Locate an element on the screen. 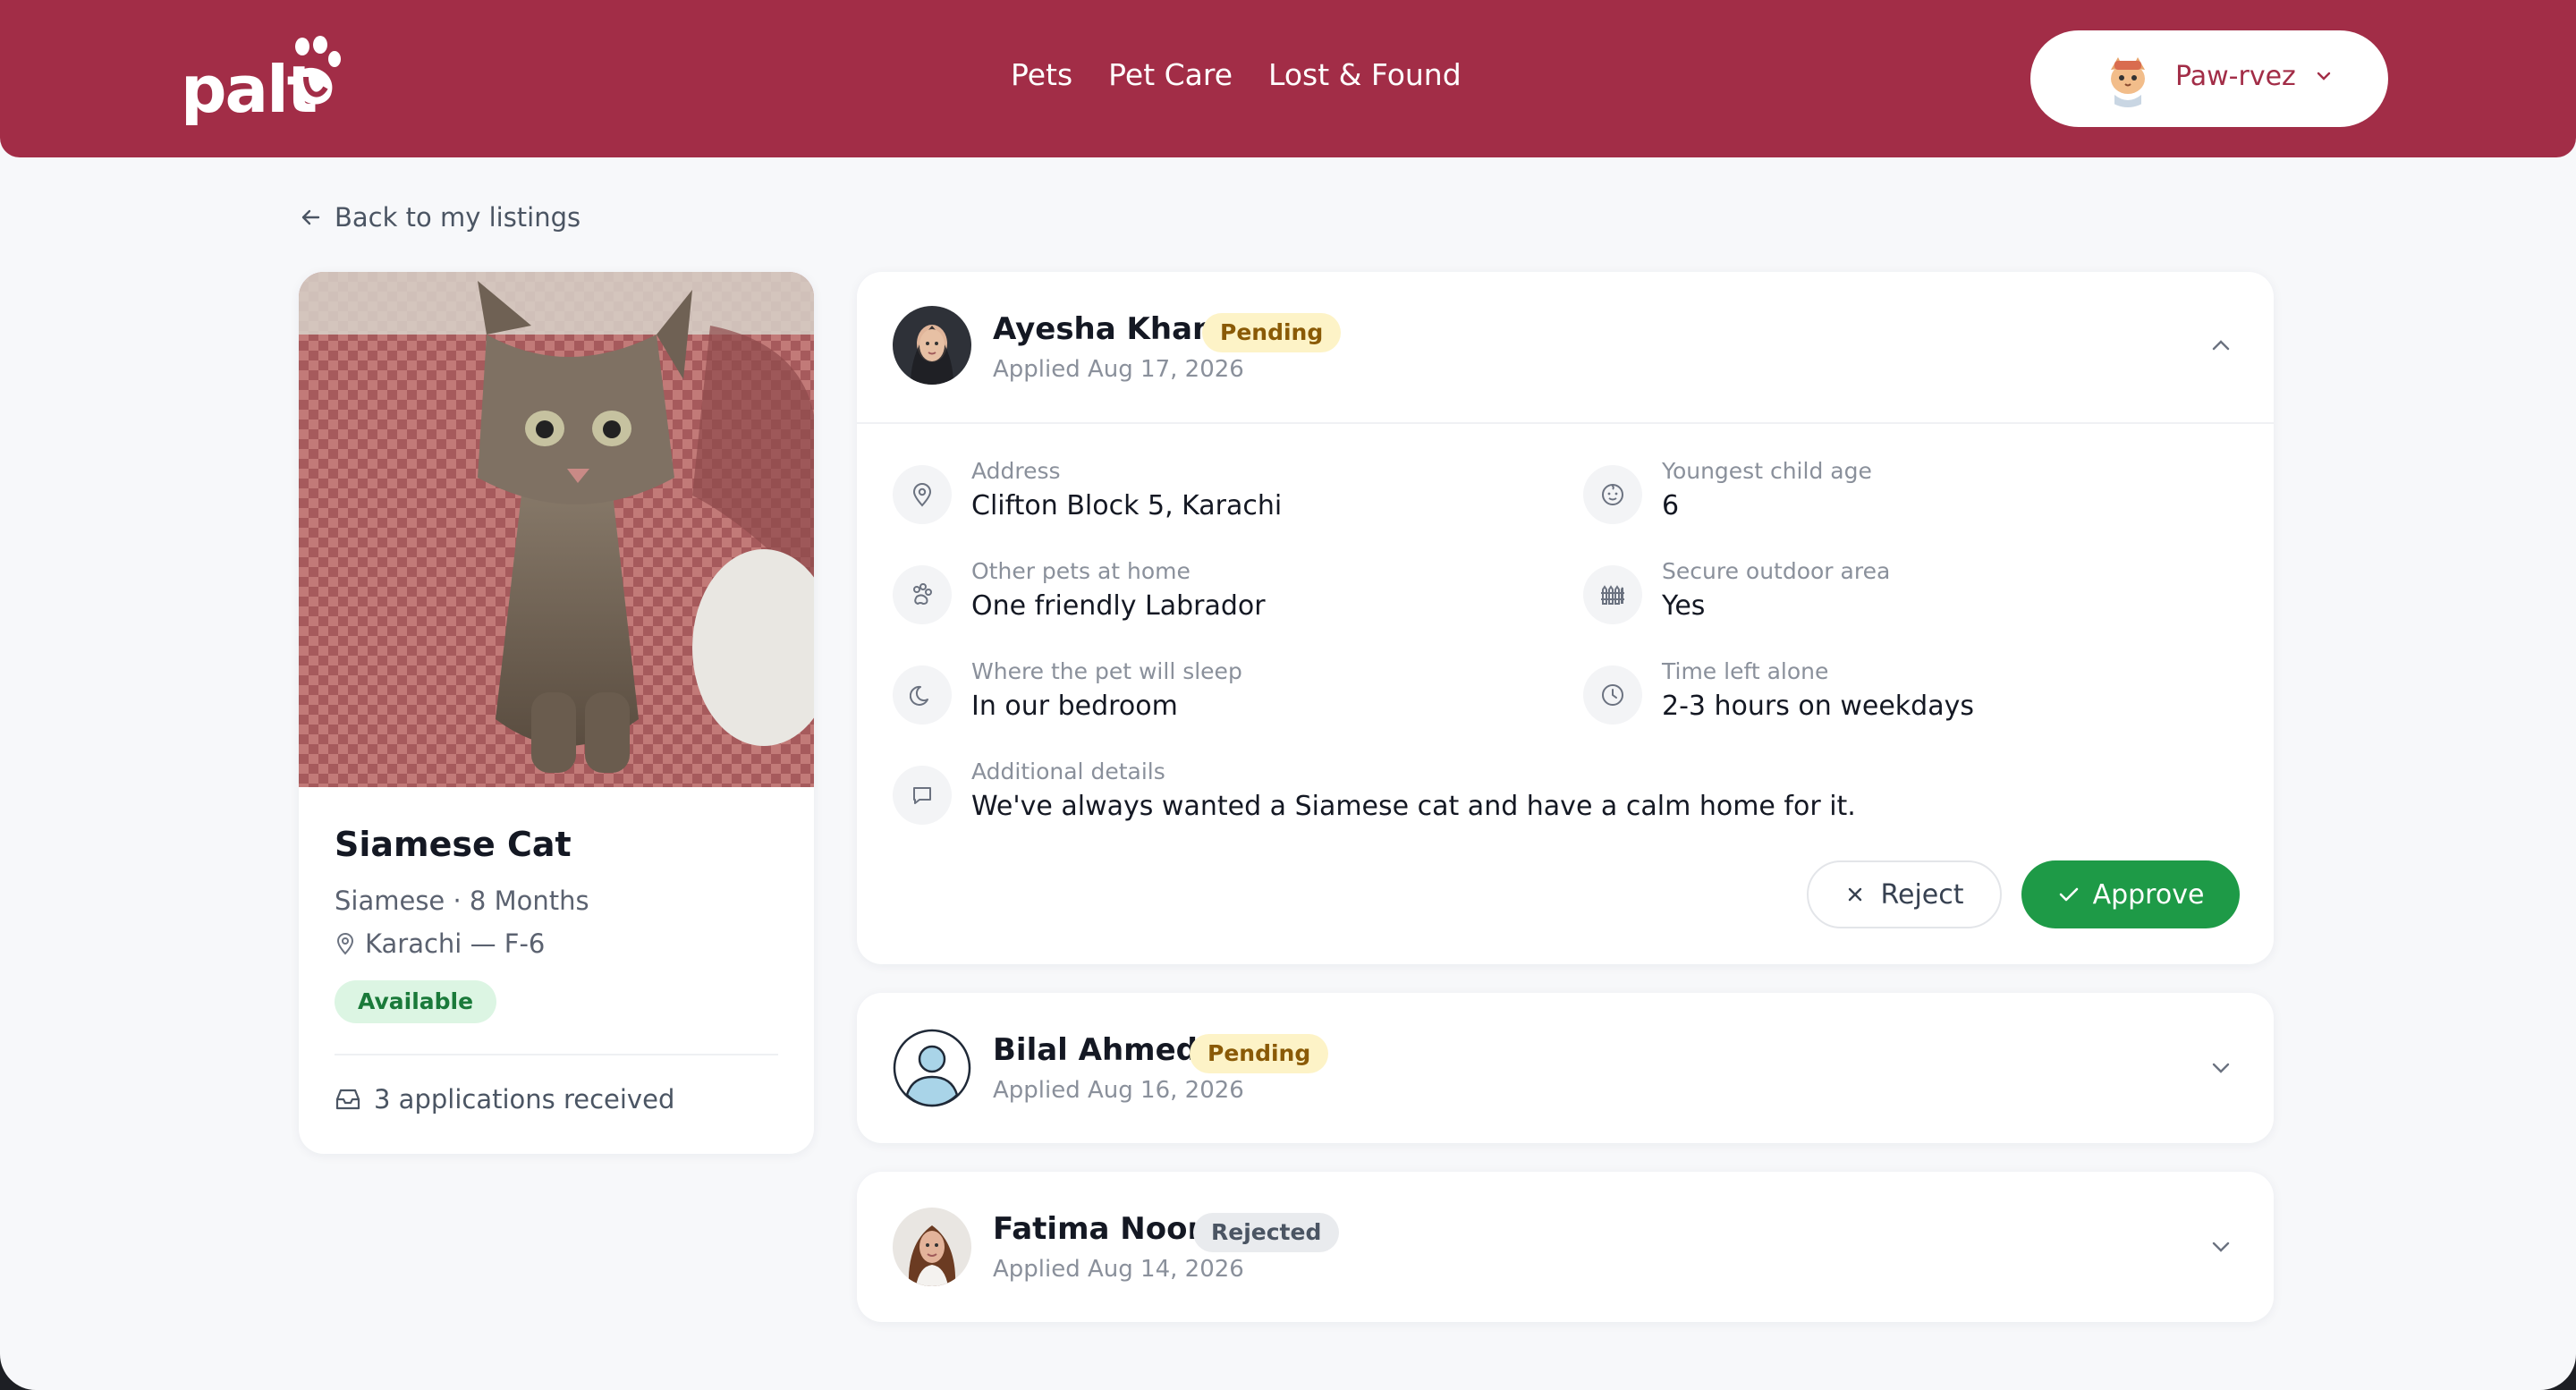  field-label: Where the pet will sleep is located at coordinates (1106, 671).